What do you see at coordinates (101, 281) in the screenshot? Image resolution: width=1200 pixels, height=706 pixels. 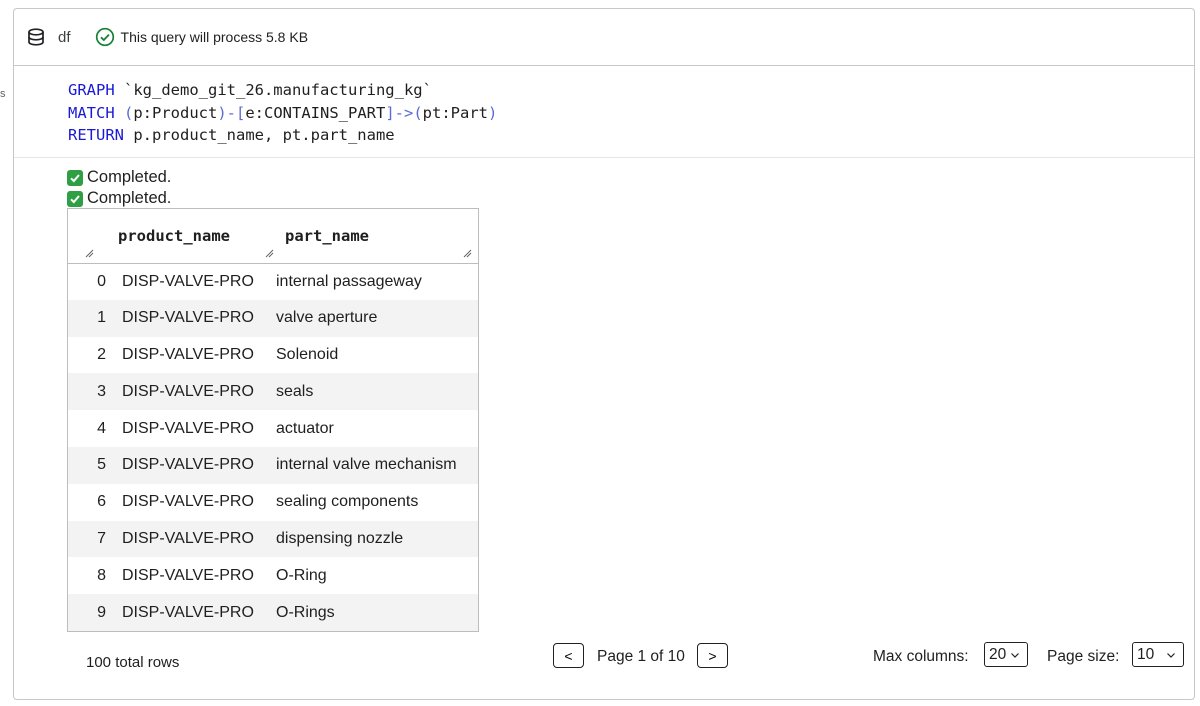 I see `row-index: 0` at bounding box center [101, 281].